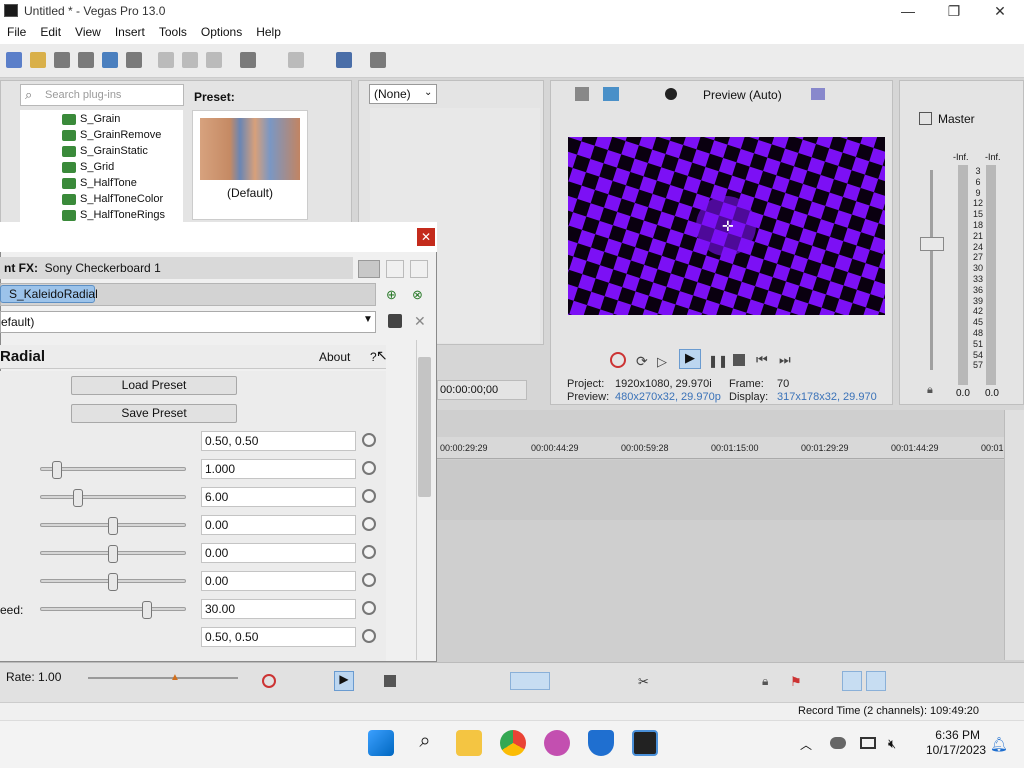  Describe the element at coordinates (344, 60) in the screenshot. I see `event-fx-icon` at that location.